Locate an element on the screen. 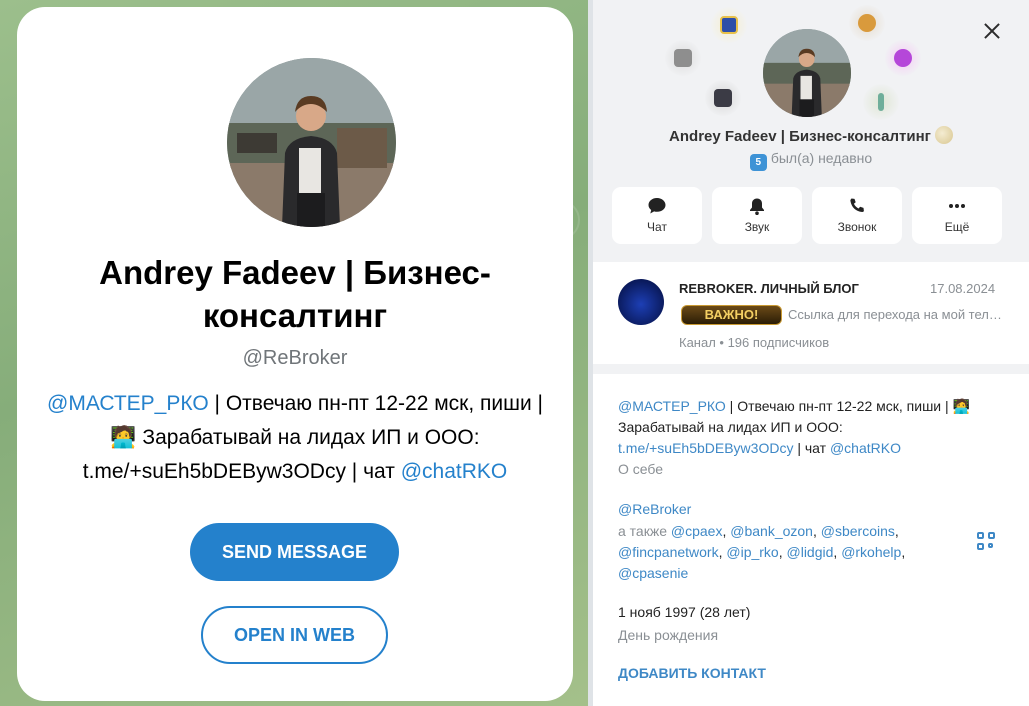 Image resolution: width=1029 pixels, height=706 pixels. channel-subtitle: Канал • 196 подписчиков is located at coordinates (754, 342).